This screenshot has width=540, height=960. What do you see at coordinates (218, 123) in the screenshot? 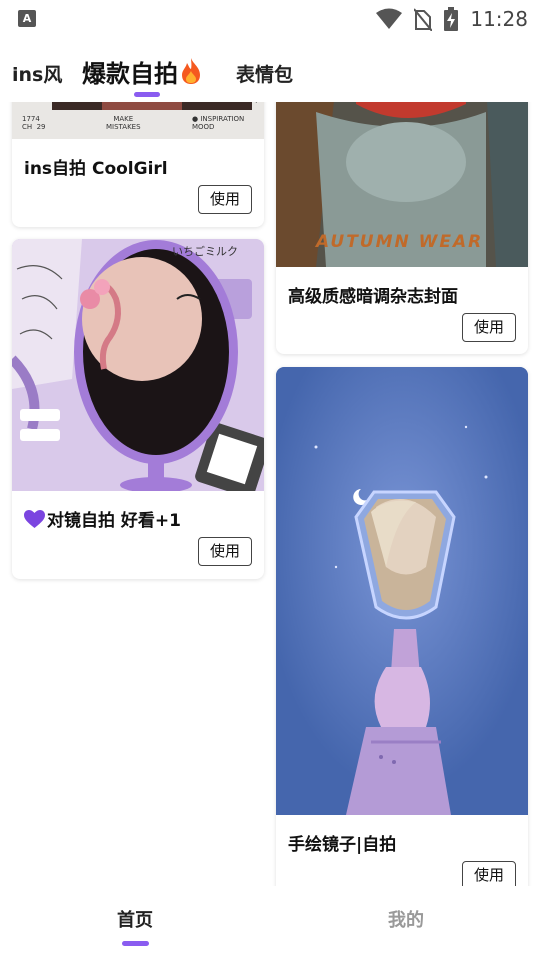
I see `thumbnail-caption-right: ● INSPIRATION MOOD` at bounding box center [218, 123].